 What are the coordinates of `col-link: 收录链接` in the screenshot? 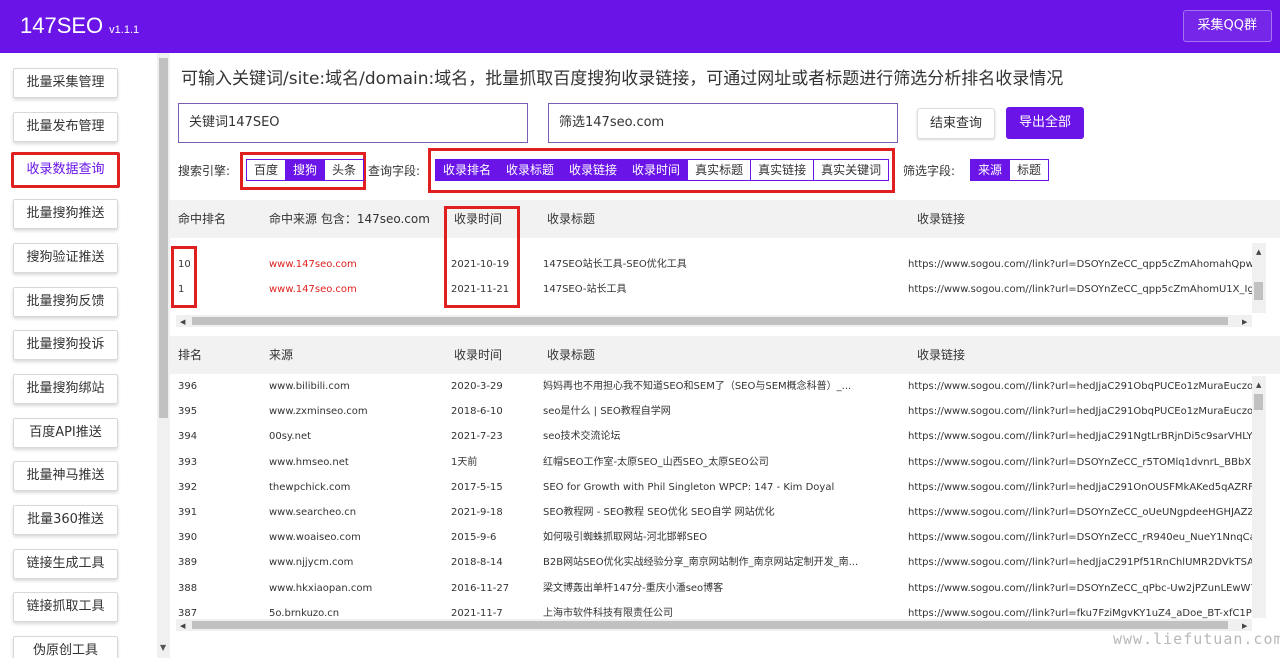 It's located at (941, 355).